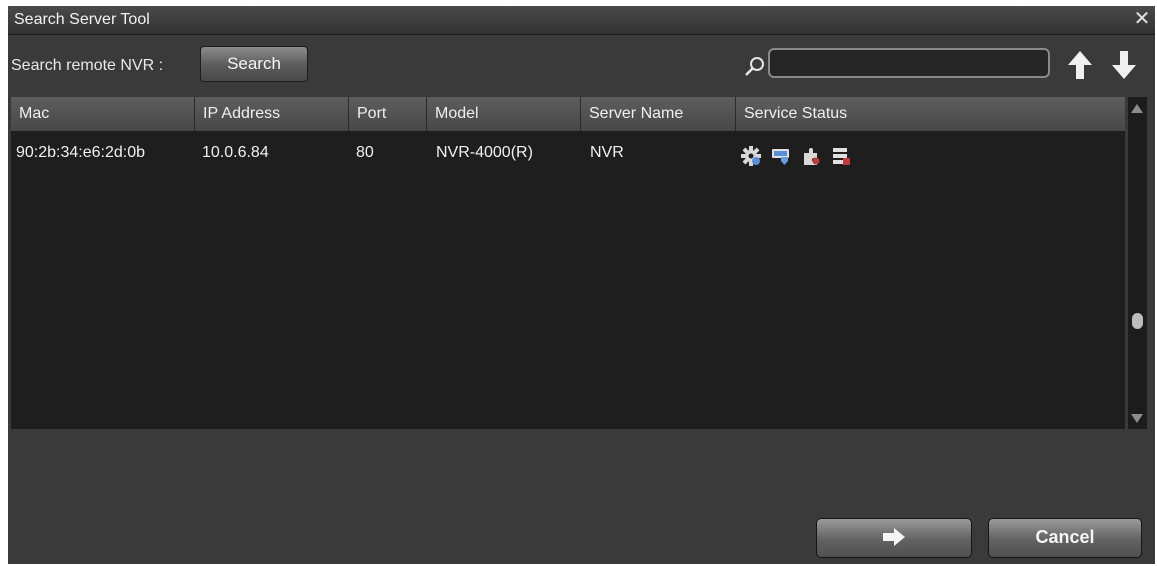 The height and width of the screenshot is (566, 1157). I want to click on server-list-icon, so click(841, 156).